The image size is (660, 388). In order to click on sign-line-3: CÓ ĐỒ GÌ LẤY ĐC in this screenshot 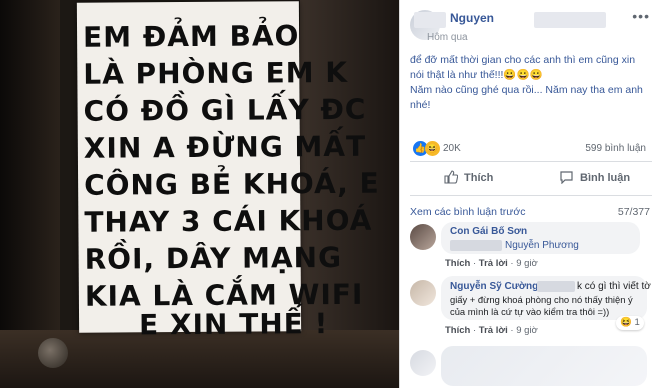, I will do `click(225, 110)`.